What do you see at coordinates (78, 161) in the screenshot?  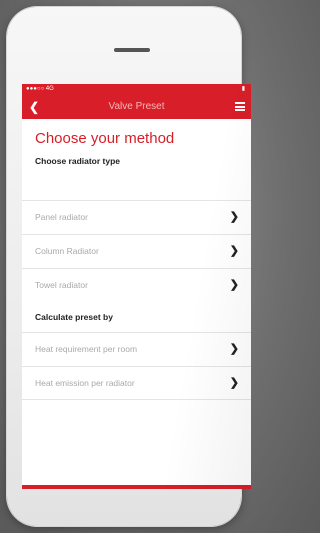 I see `section-radiator-type: Choose radiator type` at bounding box center [78, 161].